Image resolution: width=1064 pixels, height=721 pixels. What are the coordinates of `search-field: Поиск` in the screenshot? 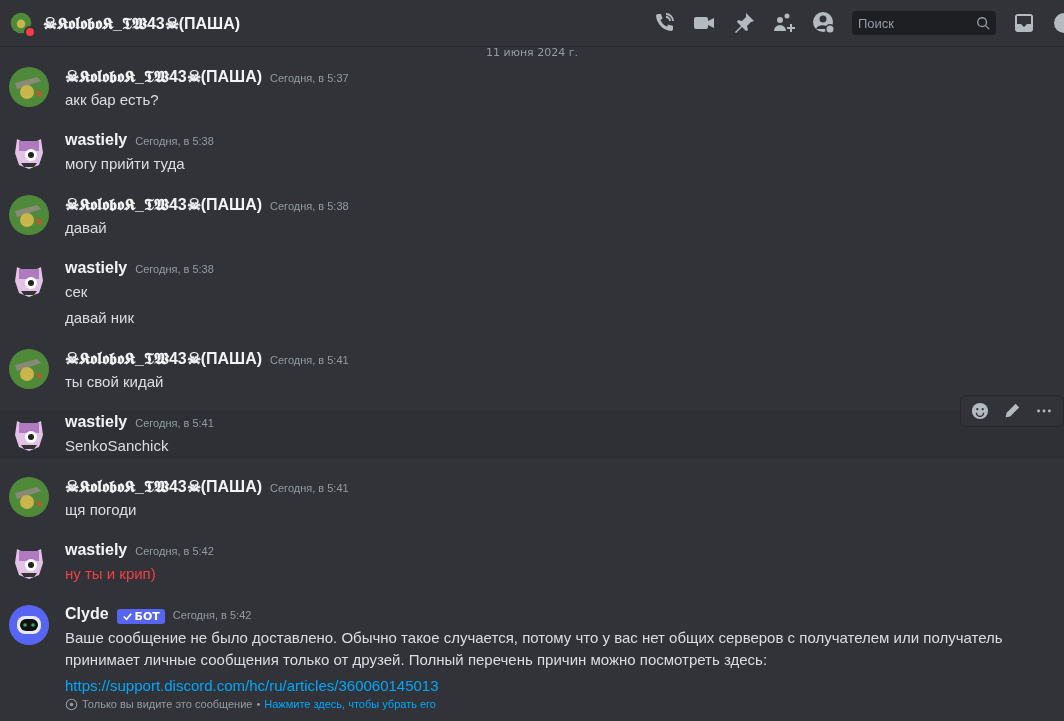 It's located at (924, 23).